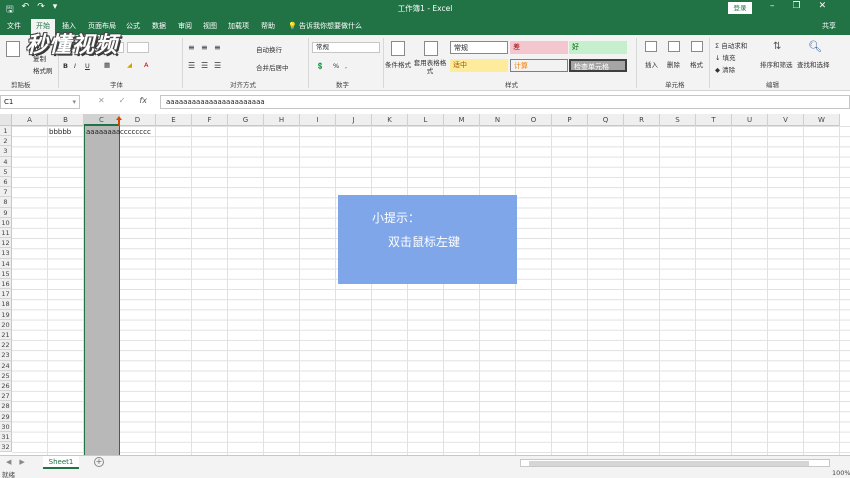 This screenshot has width=850, height=478. Describe the element at coordinates (204, 47) in the screenshot. I see `align-middle-icon: ≡` at that location.